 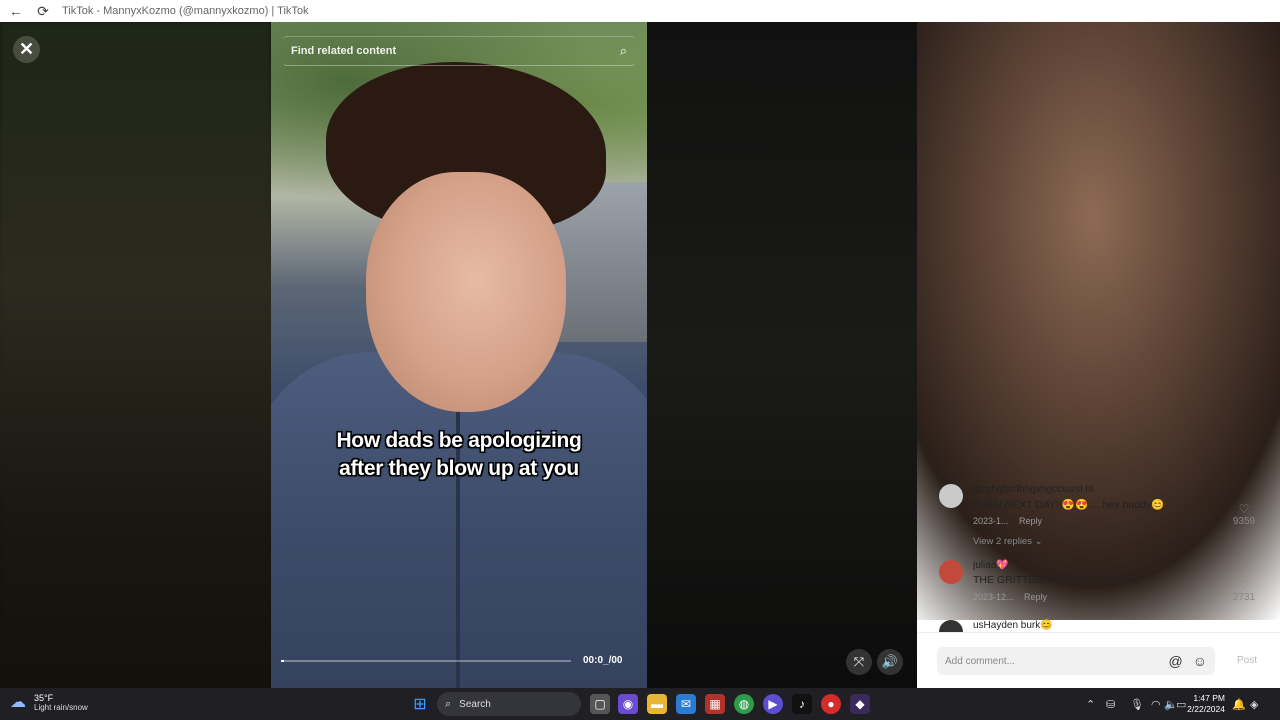 I want to click on file-explorer-icon: ▬, so click(x=657, y=704).